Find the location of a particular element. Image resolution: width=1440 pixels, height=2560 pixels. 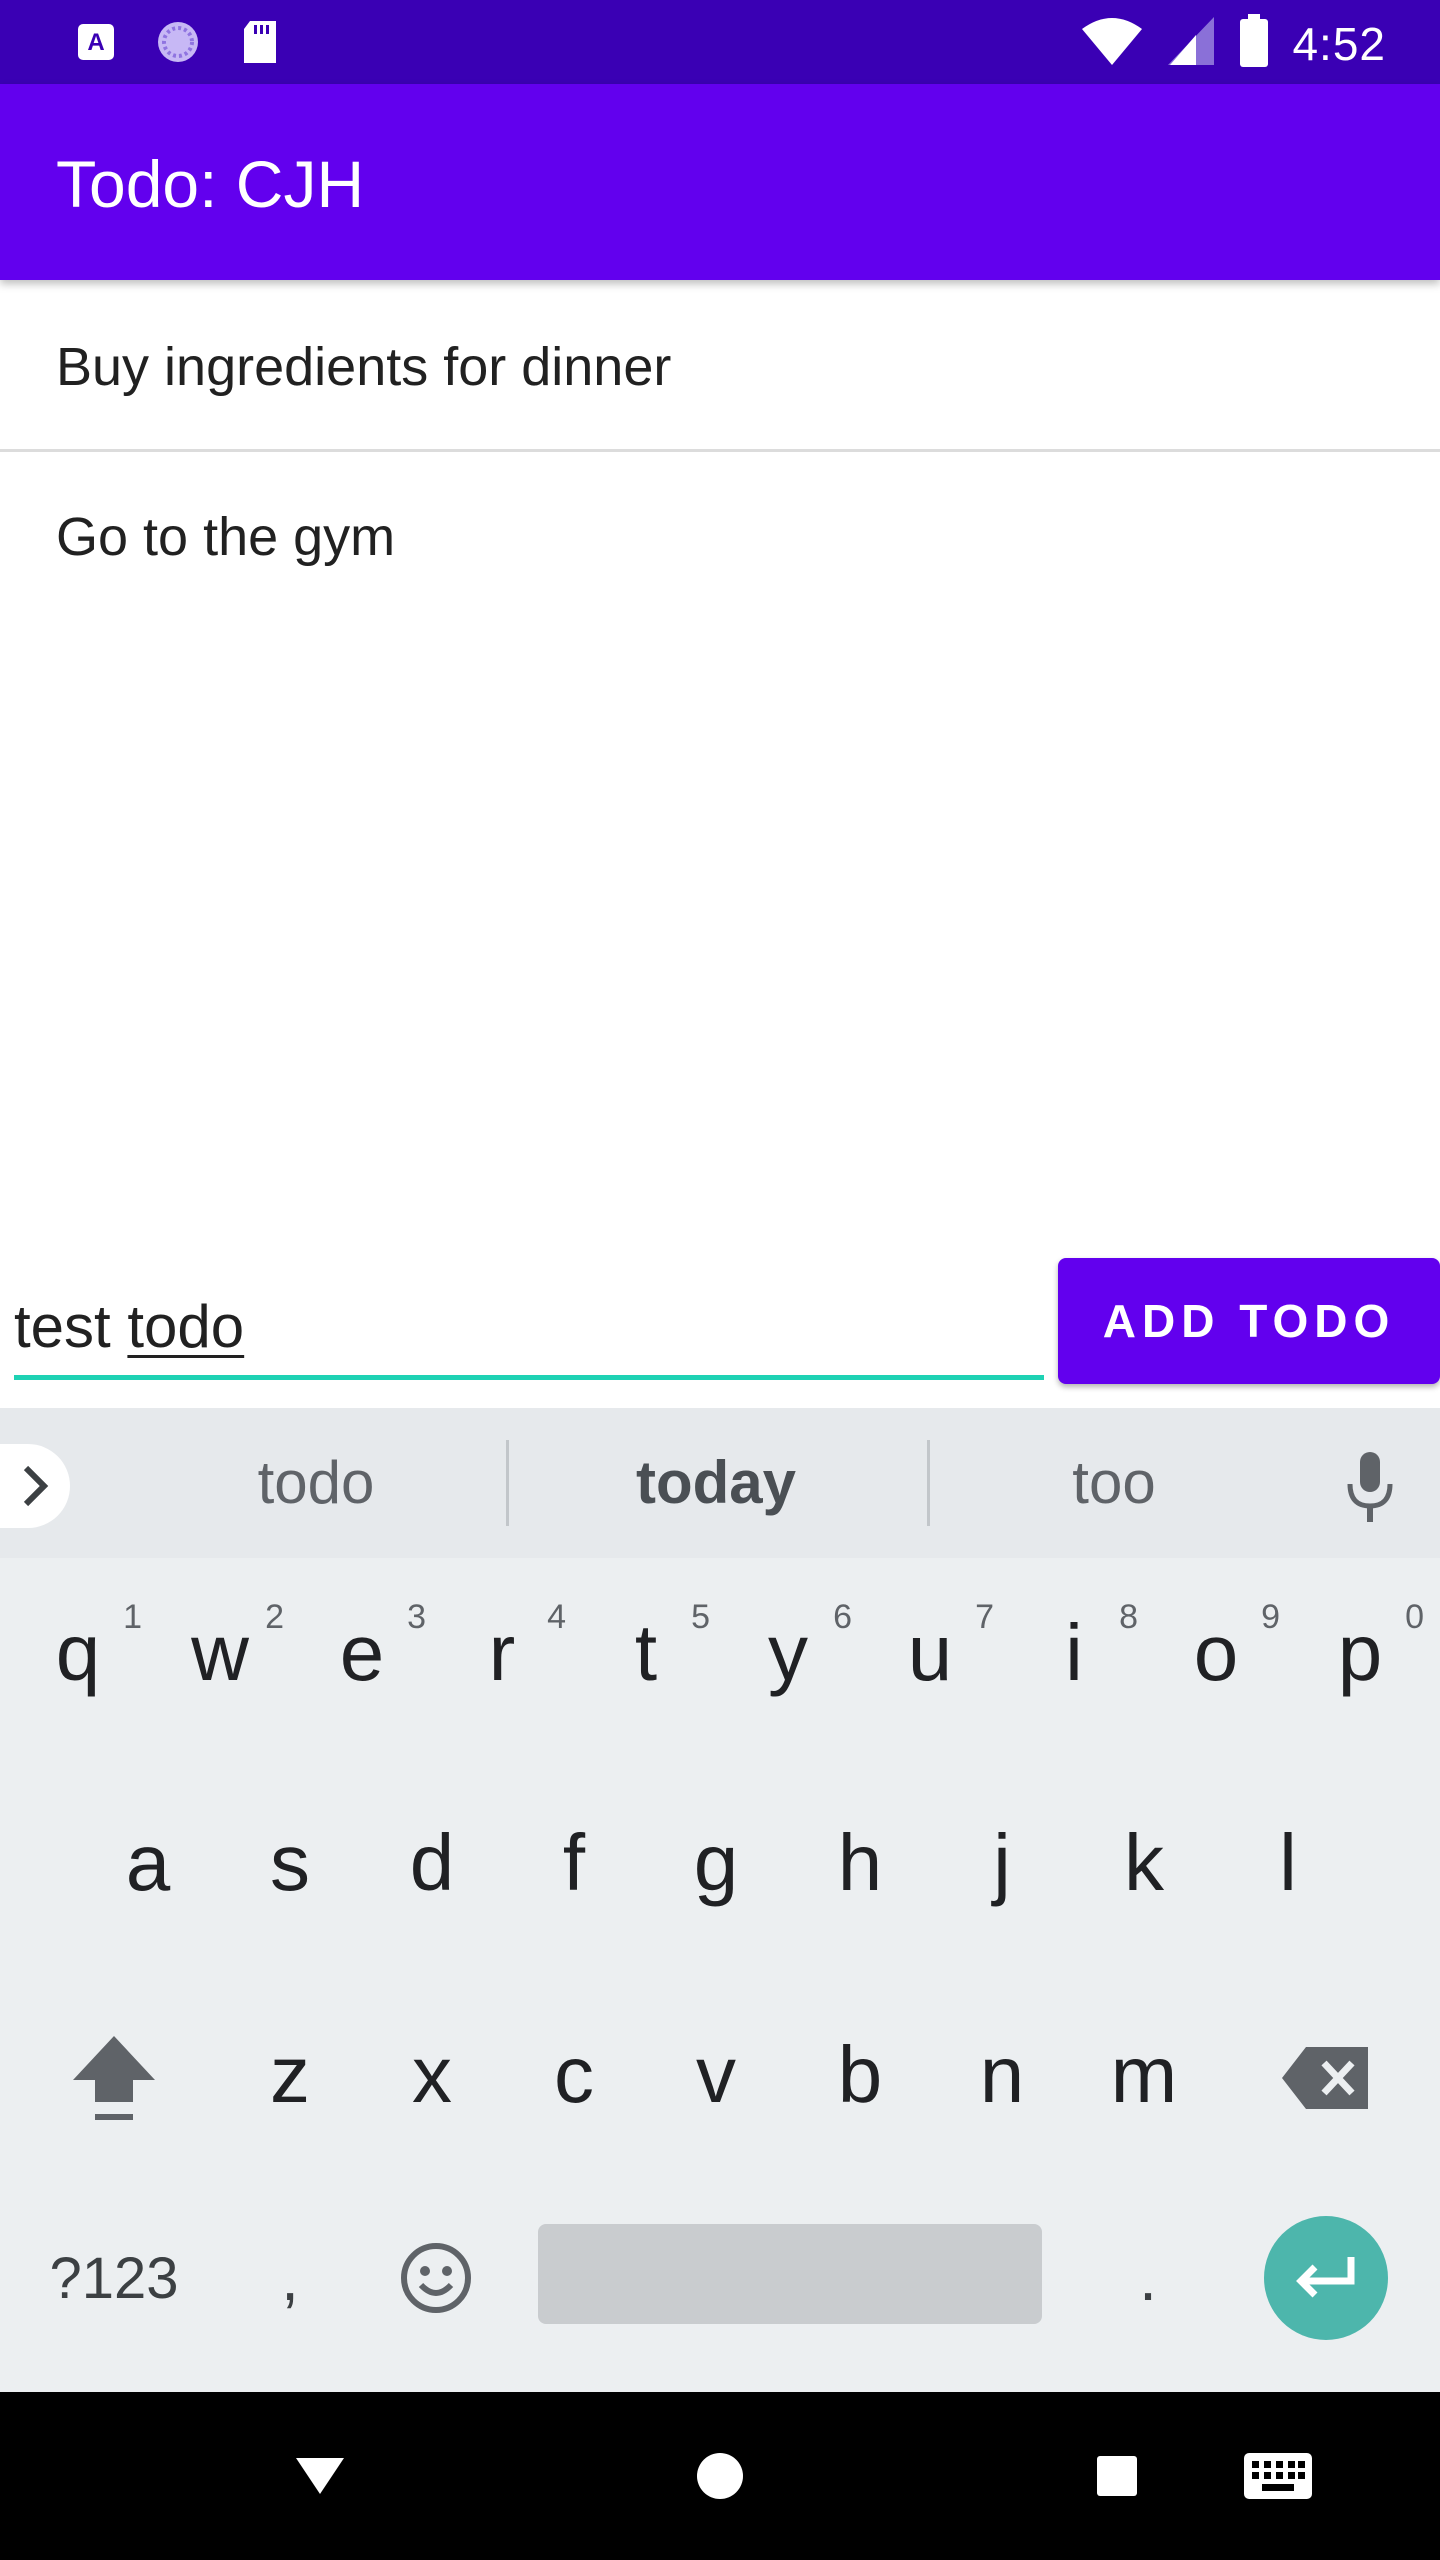

key-e: e3 is located at coordinates (362, 1653).